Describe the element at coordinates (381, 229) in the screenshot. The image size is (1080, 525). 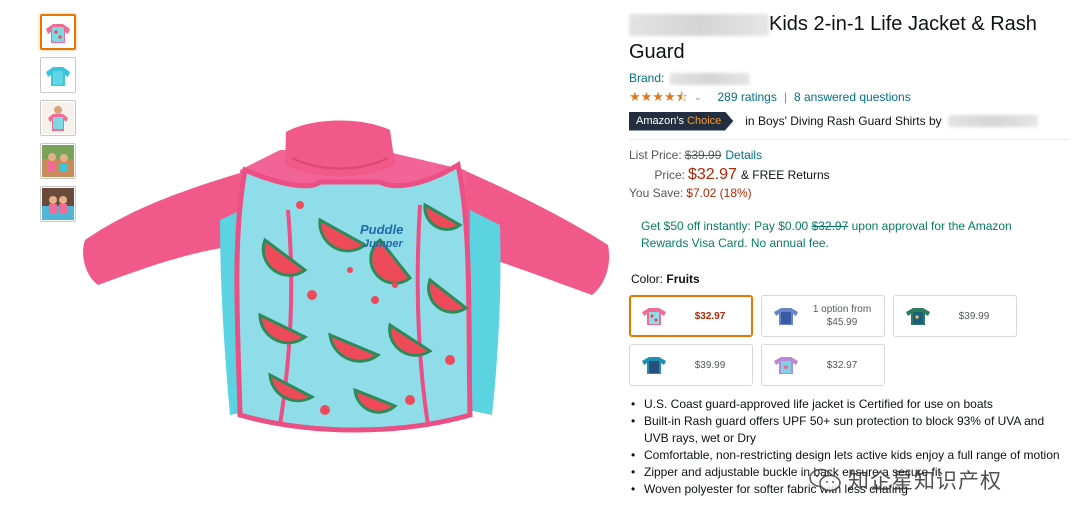
I see `puddle-jumper-logo-line1: Puddle` at that location.